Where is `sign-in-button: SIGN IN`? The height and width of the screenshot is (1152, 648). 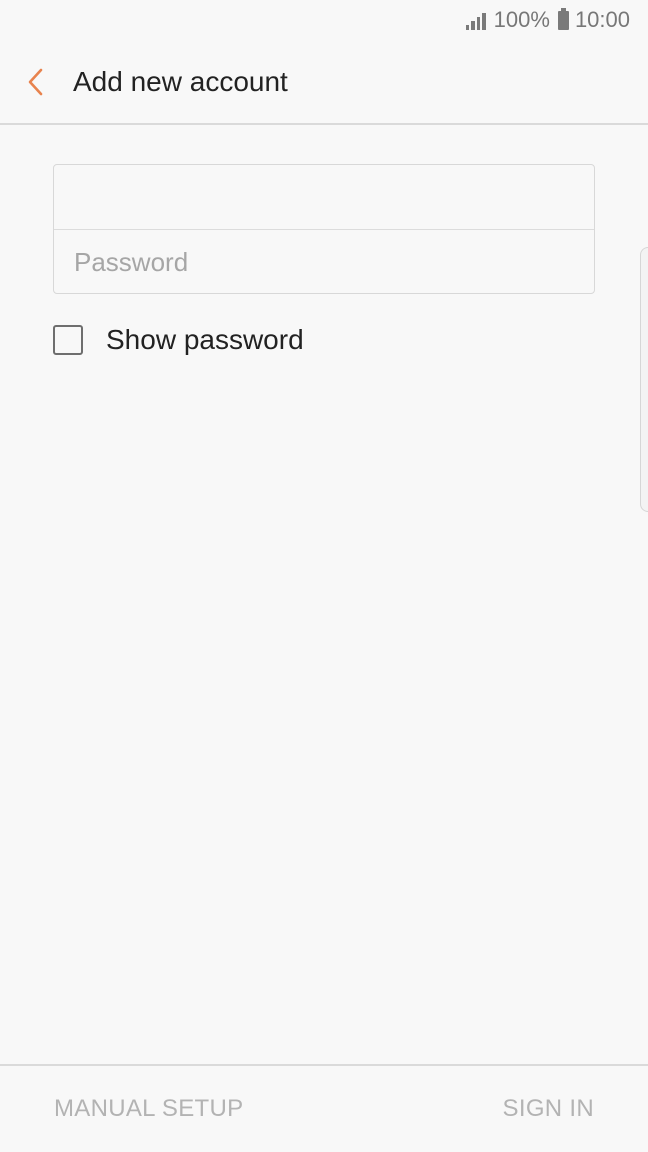 sign-in-button: SIGN IN is located at coordinates (548, 1109).